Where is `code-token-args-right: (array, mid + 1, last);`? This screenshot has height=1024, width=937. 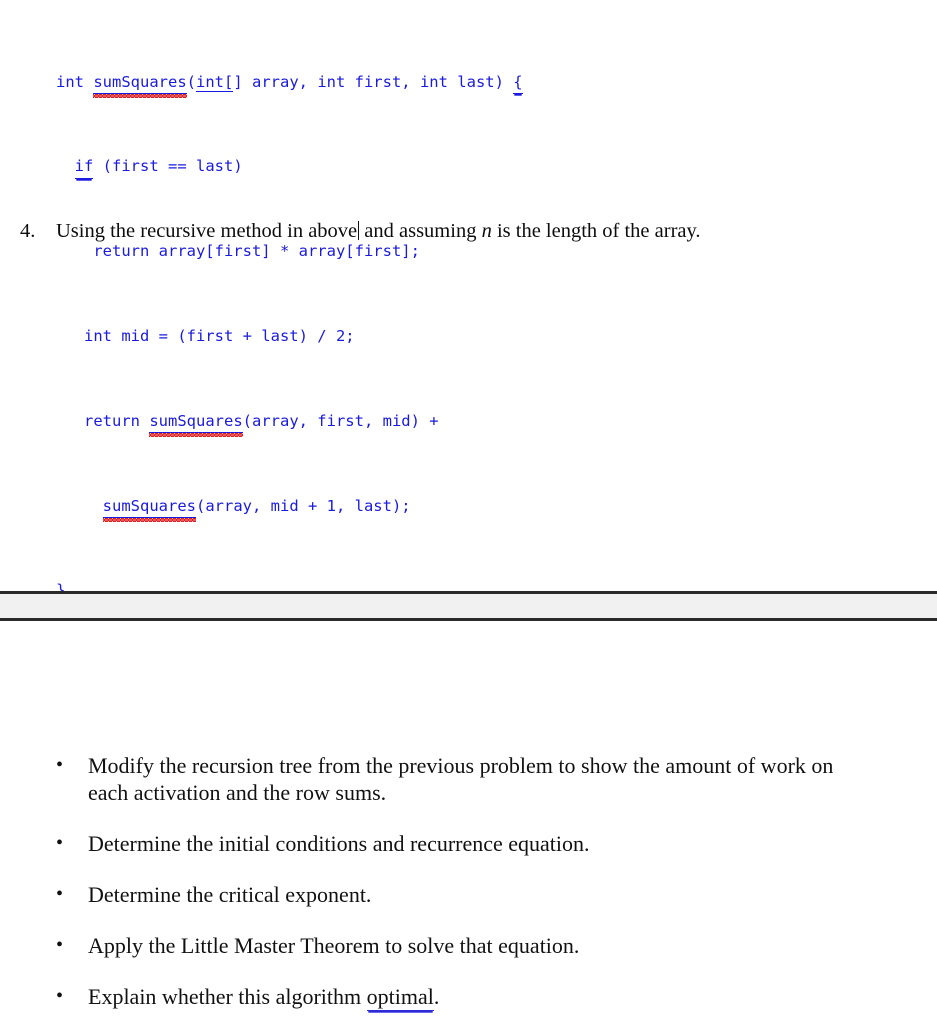
code-token-args-right: (array, mid + 1, last); is located at coordinates (303, 505).